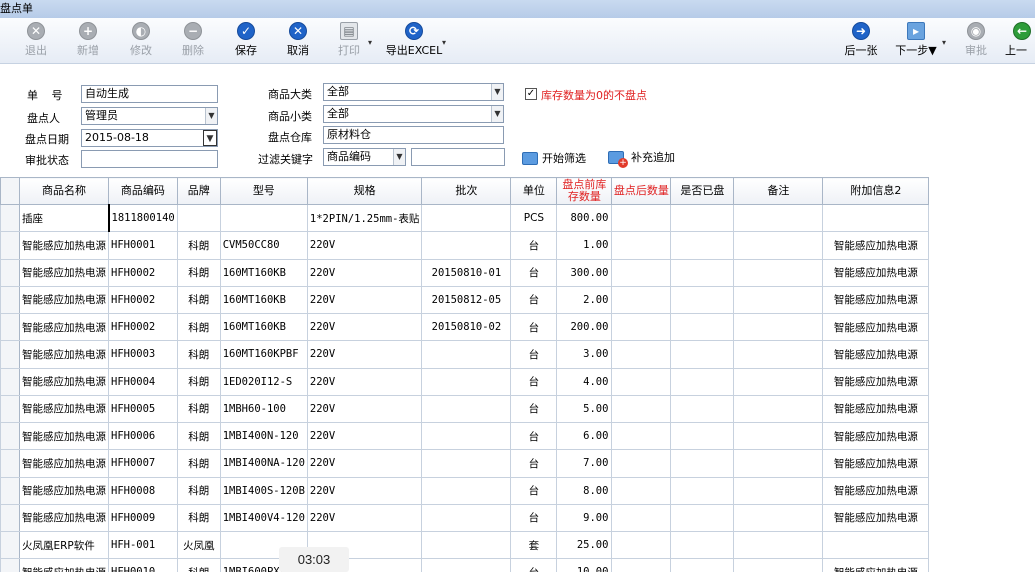 The image size is (1035, 572). Describe the element at coordinates (198, 191) in the screenshot. I see `column-header: 品牌` at that location.